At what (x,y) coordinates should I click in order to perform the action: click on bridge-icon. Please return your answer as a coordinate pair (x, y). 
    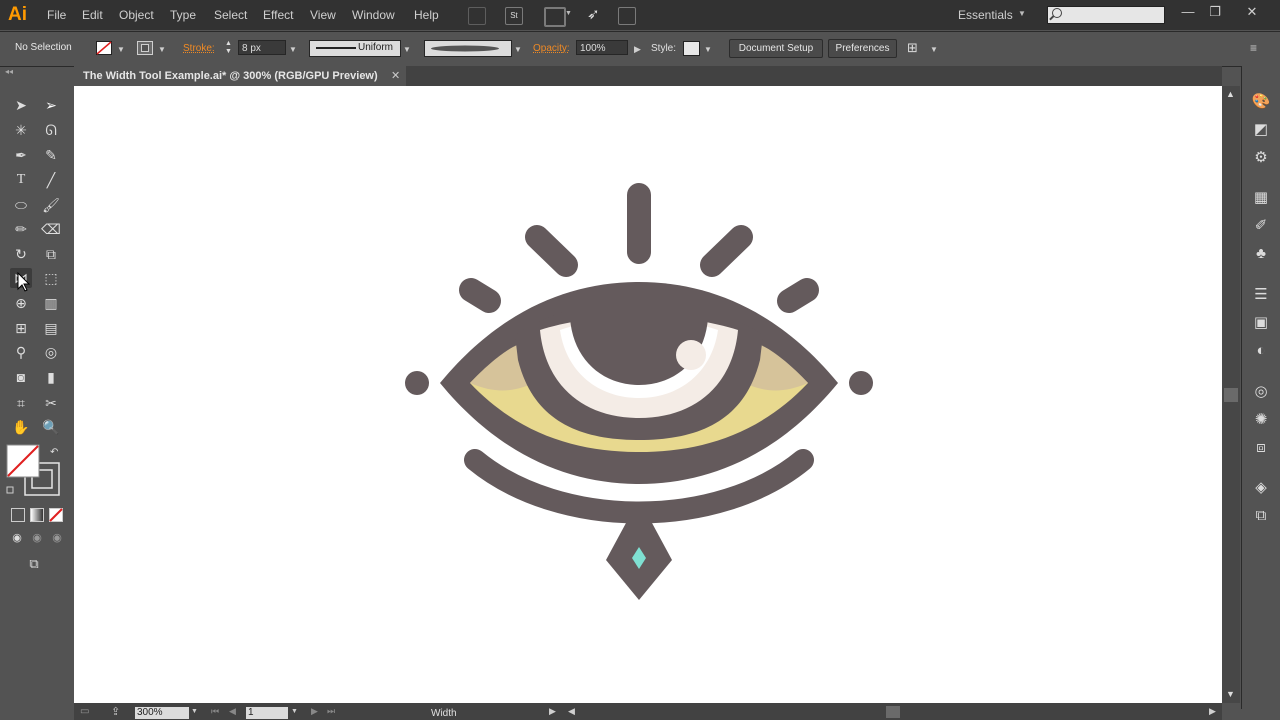
    Looking at the image, I should click on (477, 16).